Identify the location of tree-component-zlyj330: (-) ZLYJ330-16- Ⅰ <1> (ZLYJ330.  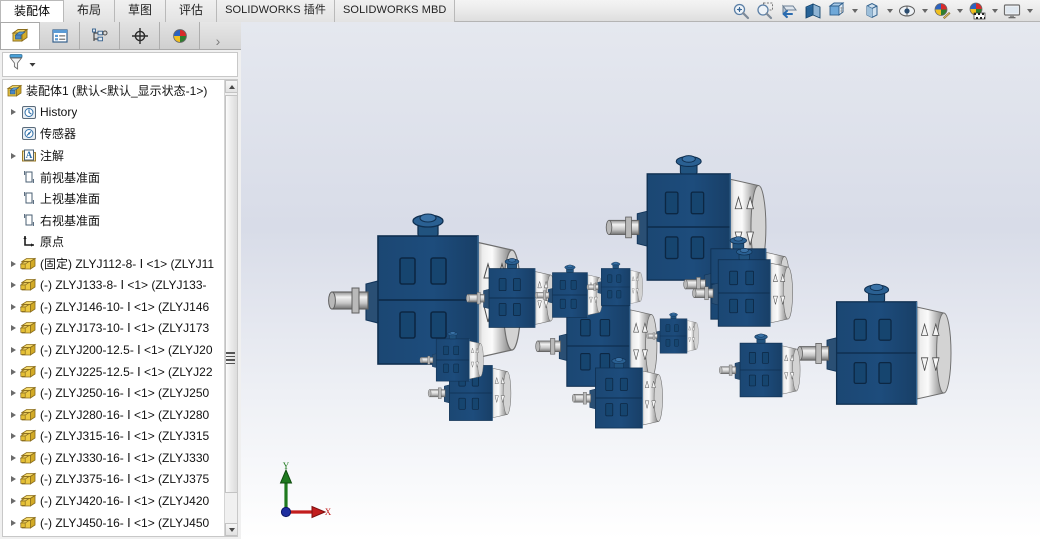
(115, 458).